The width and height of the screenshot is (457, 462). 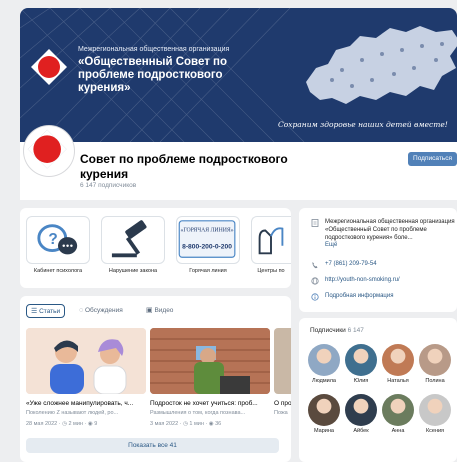 What do you see at coordinates (362, 280) in the screenshot?
I see `website-link: http://youth-non-smoking.ru/` at bounding box center [362, 280].